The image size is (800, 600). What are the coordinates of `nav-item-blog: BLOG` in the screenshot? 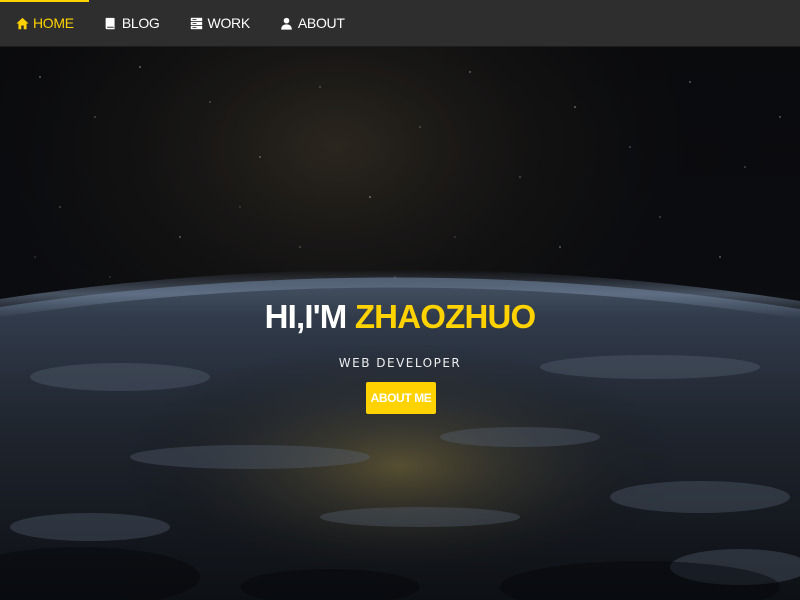 It's located at (132, 23).